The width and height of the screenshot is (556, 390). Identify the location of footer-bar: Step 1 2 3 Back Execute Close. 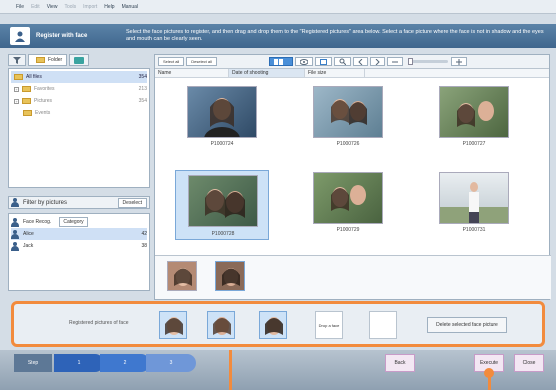
(278, 370).